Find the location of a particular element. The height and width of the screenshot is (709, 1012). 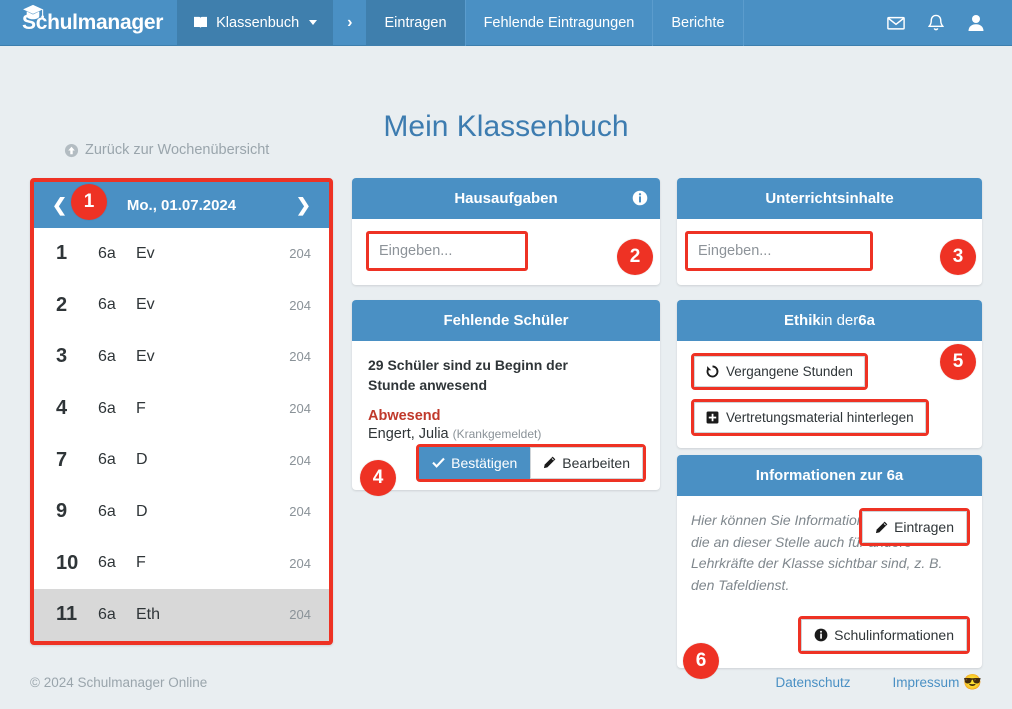

lesson-number: 7 is located at coordinates (62, 459).